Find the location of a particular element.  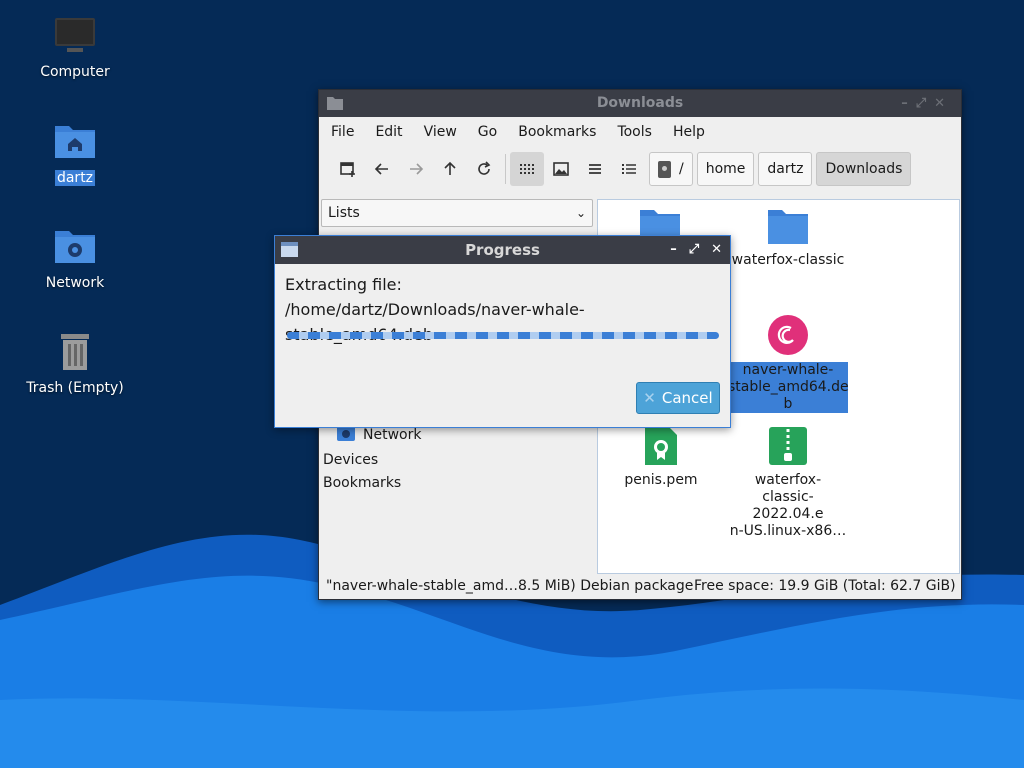

up-button is located at coordinates (450, 169).